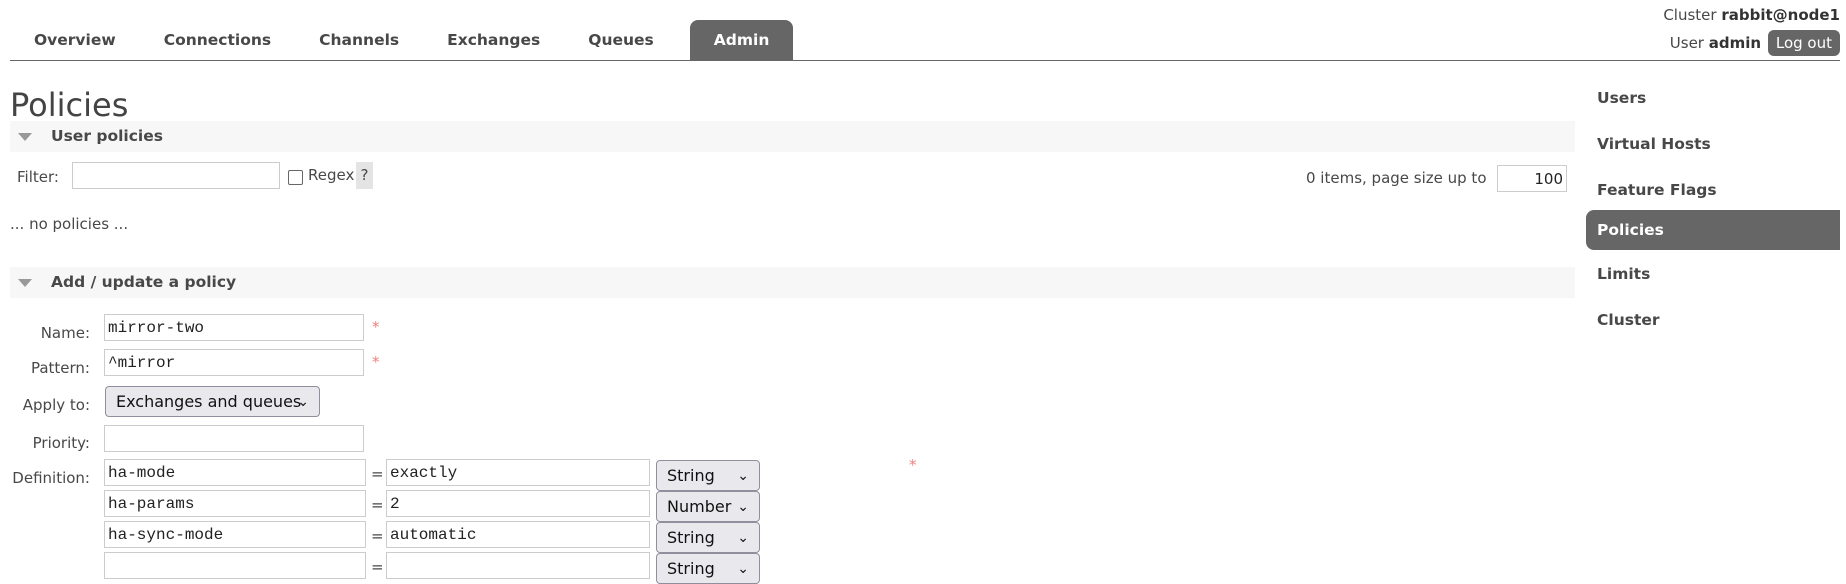 This screenshot has height=584, width=1846. Describe the element at coordinates (209, 401) in the screenshot. I see `apply-to-value: Exchanges and queues` at that location.